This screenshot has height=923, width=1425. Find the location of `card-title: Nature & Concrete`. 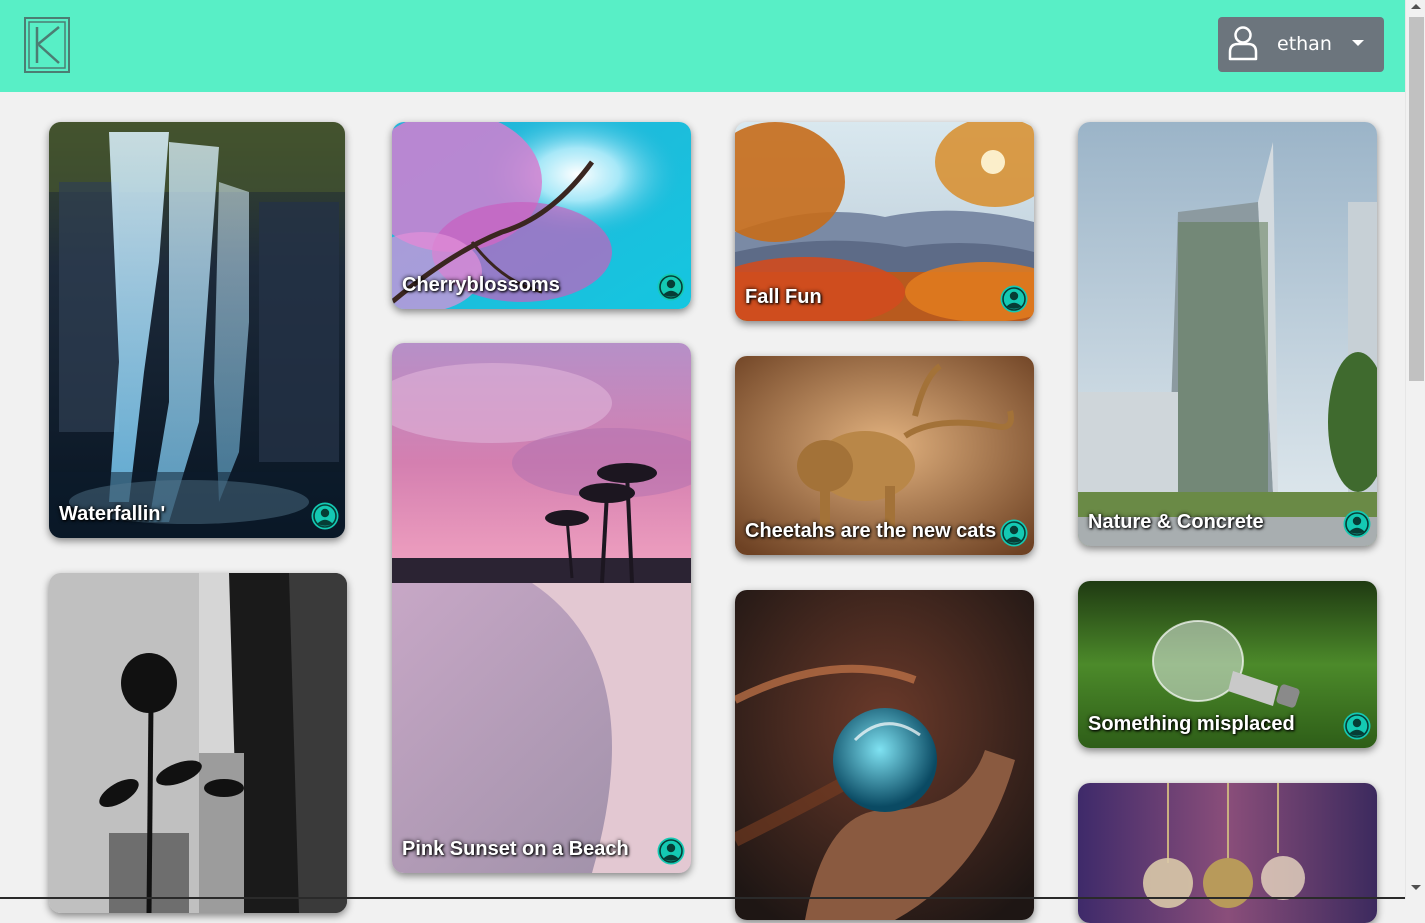

card-title: Nature & Concrete is located at coordinates (1176, 522).